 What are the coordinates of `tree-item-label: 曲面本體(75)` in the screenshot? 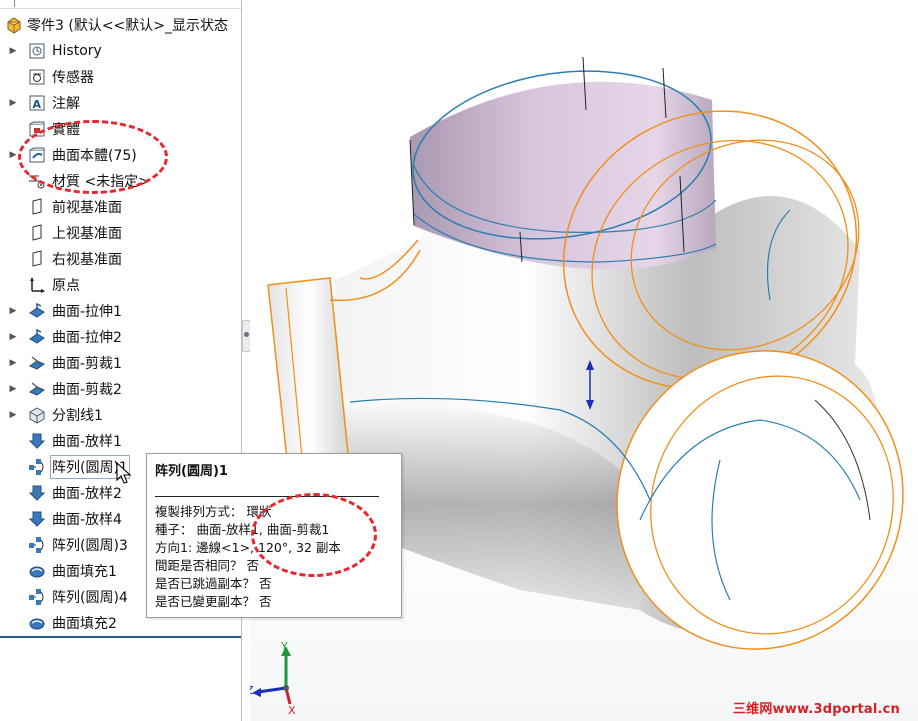 It's located at (94, 156).